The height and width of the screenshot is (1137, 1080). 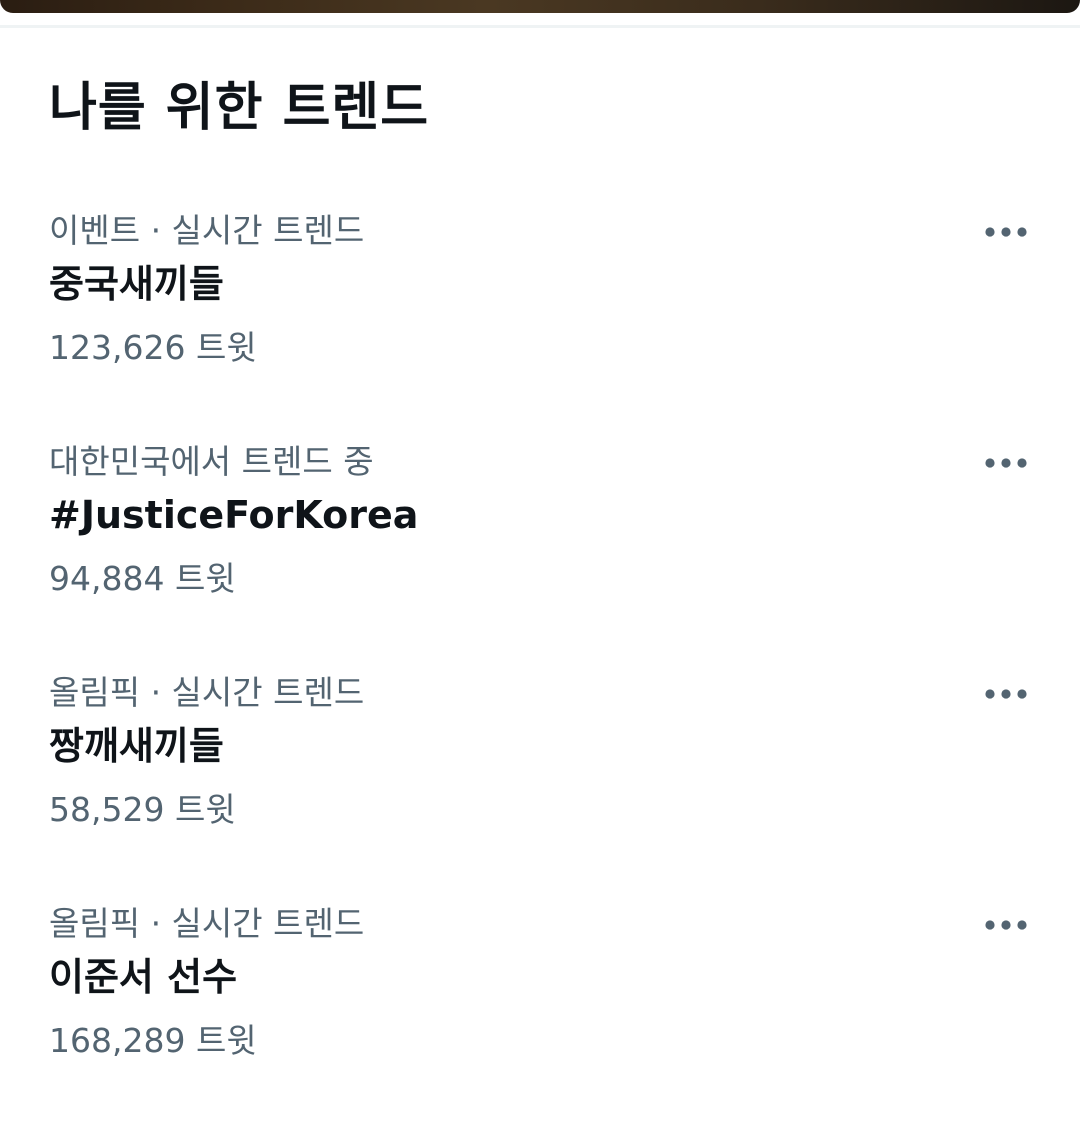 I want to click on trend-name: 짱깨새끼들, so click(x=136, y=746).